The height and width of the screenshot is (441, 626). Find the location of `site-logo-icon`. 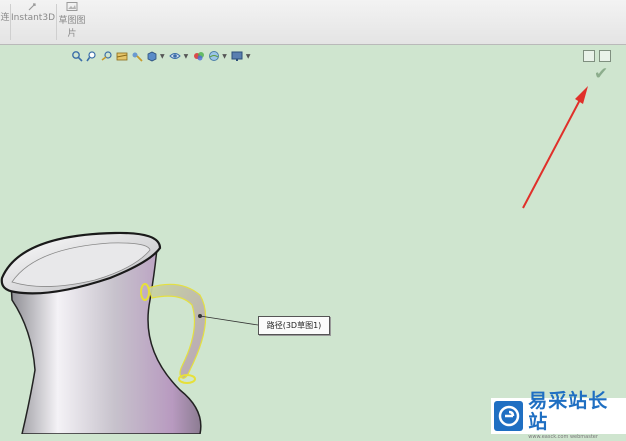

site-logo-icon is located at coordinates (509, 416).